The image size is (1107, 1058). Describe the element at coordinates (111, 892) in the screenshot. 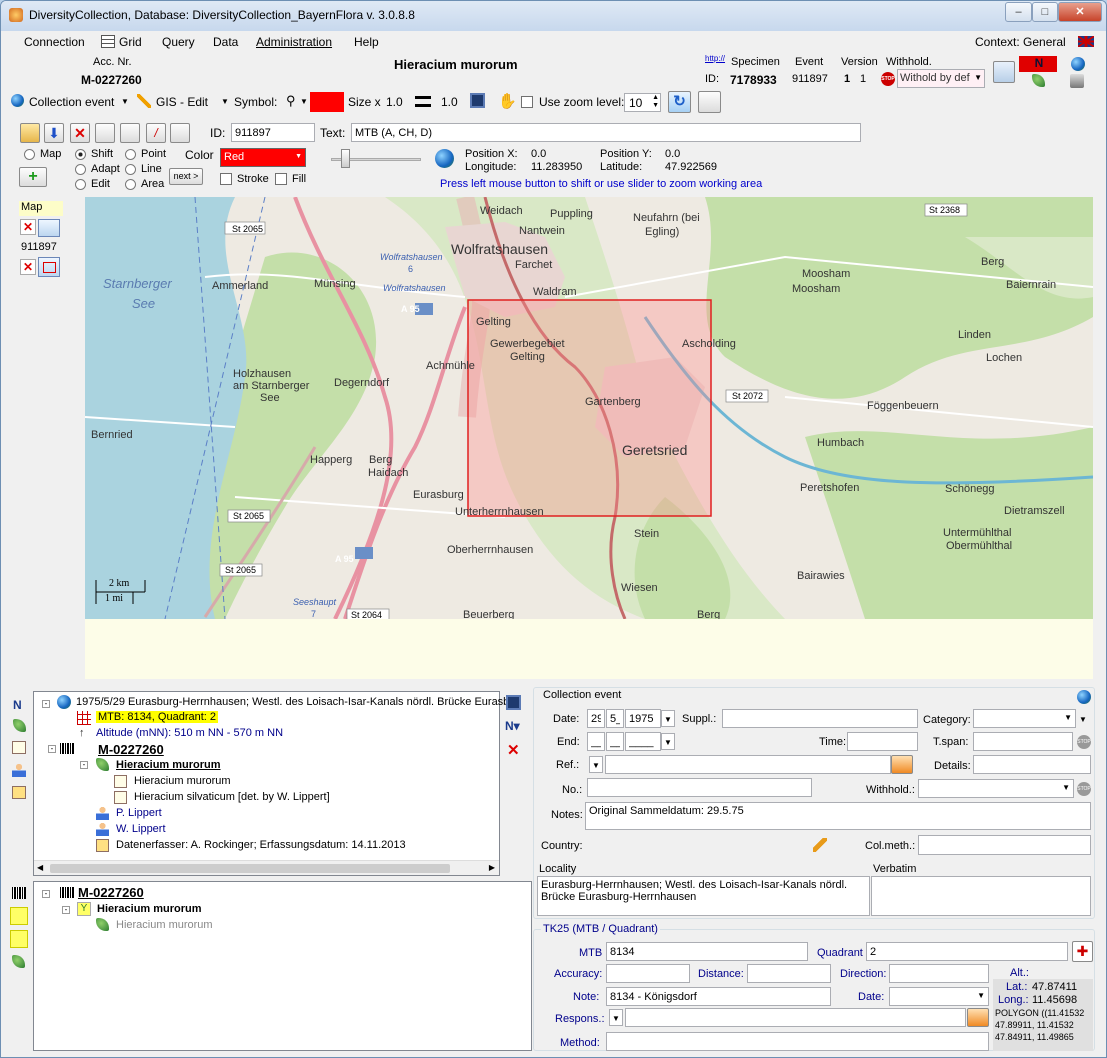

I see `tree2-specimen: M-0227260` at that location.